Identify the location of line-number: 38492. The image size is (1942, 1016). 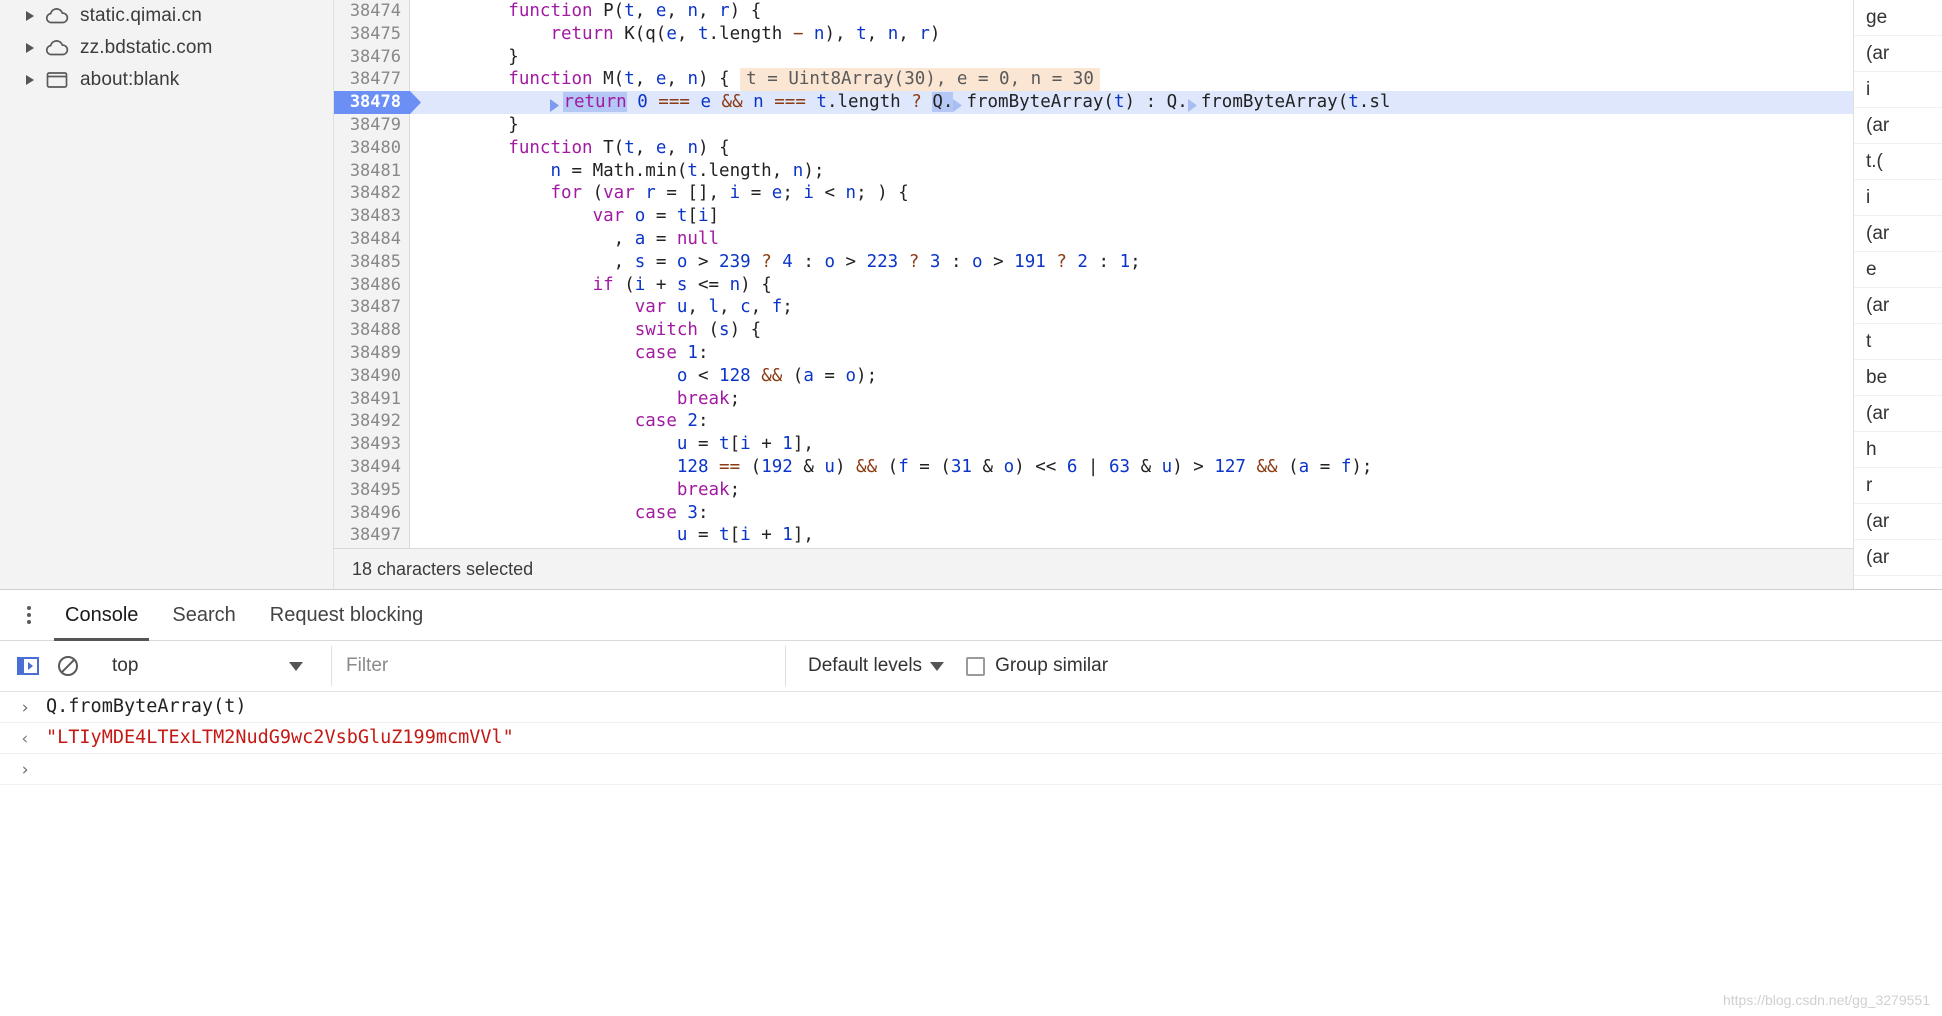
(372, 421).